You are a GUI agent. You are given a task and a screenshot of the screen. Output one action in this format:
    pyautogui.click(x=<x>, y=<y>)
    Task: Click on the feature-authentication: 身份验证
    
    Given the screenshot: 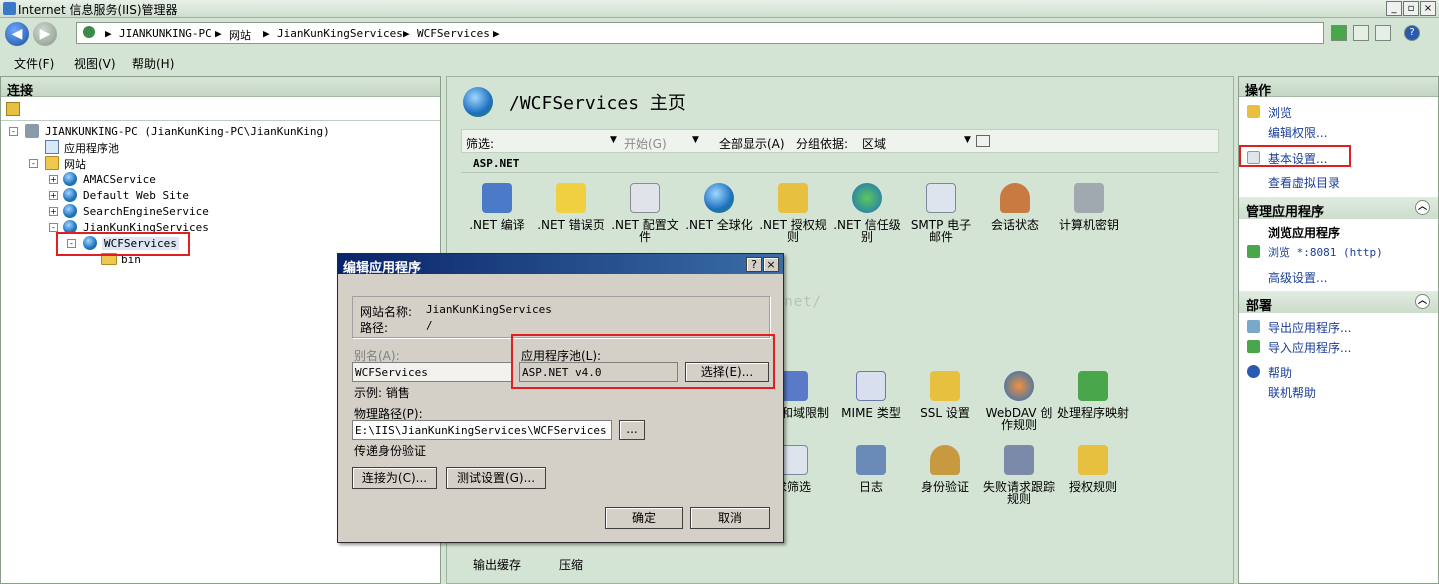 What is the action you would take?
    pyautogui.click(x=945, y=469)
    